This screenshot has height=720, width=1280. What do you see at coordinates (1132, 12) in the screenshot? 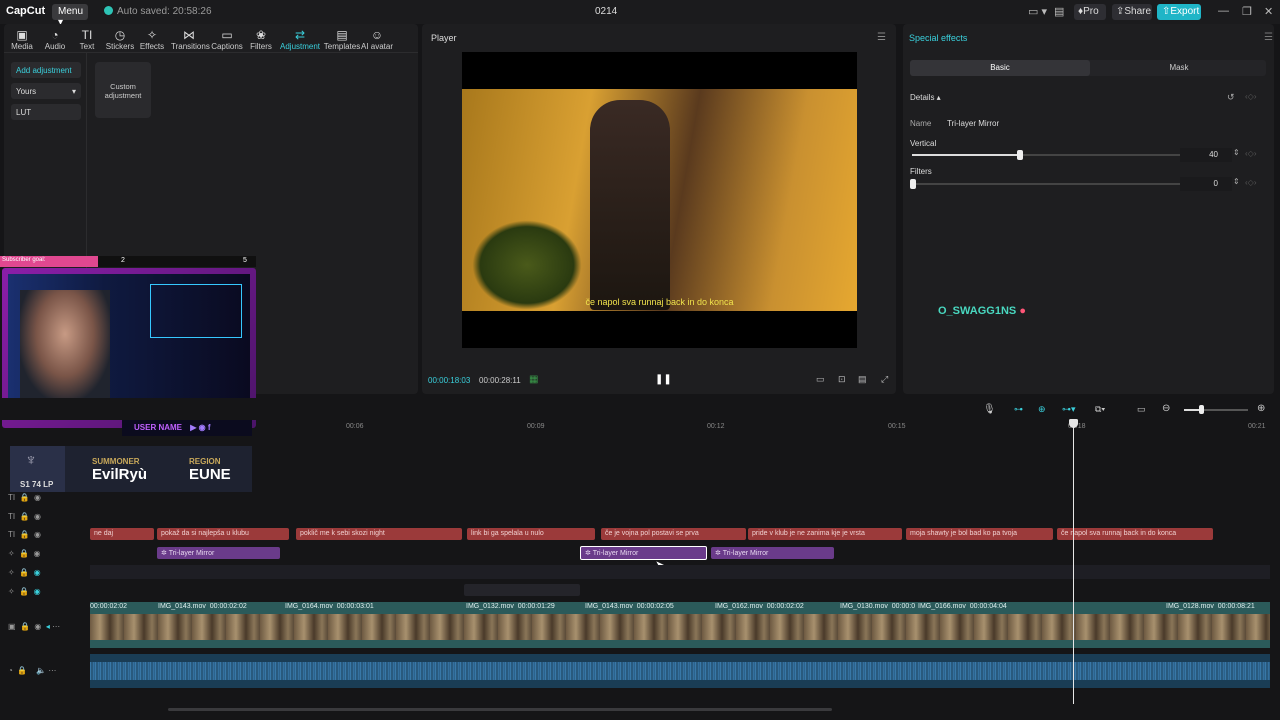
I see `share-button: ⇪Share` at bounding box center [1132, 12].